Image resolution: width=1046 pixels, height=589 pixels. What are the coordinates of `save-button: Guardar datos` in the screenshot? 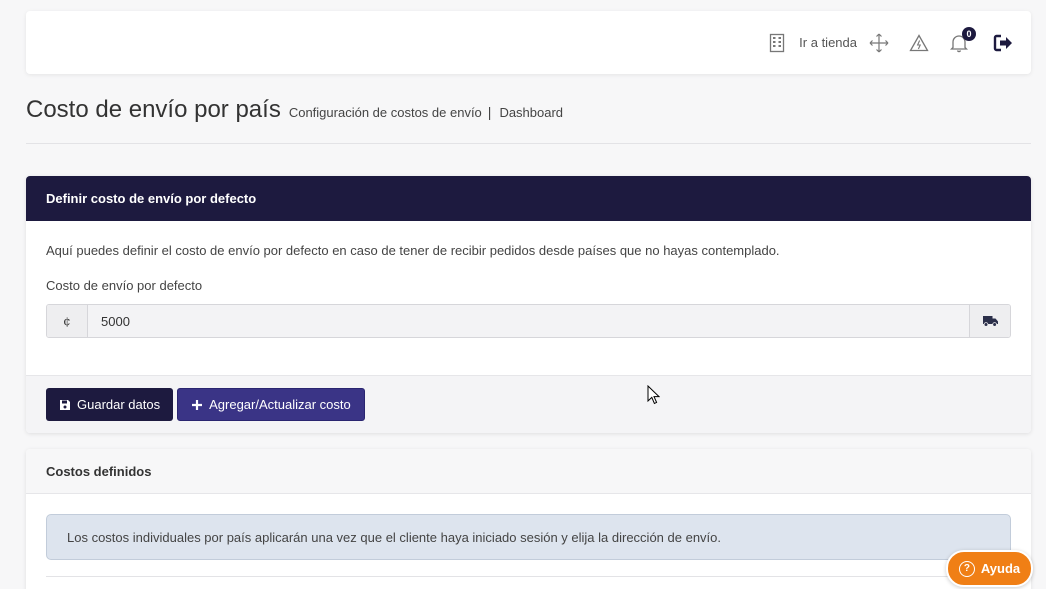 It's located at (110, 404).